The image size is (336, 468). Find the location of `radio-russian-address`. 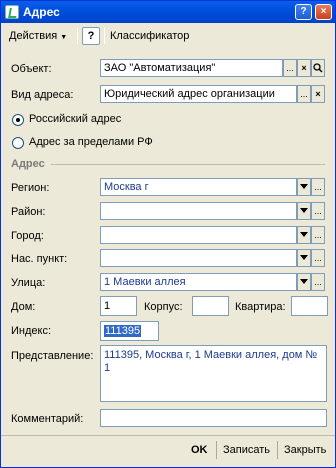

radio-russian-address is located at coordinates (18, 120).